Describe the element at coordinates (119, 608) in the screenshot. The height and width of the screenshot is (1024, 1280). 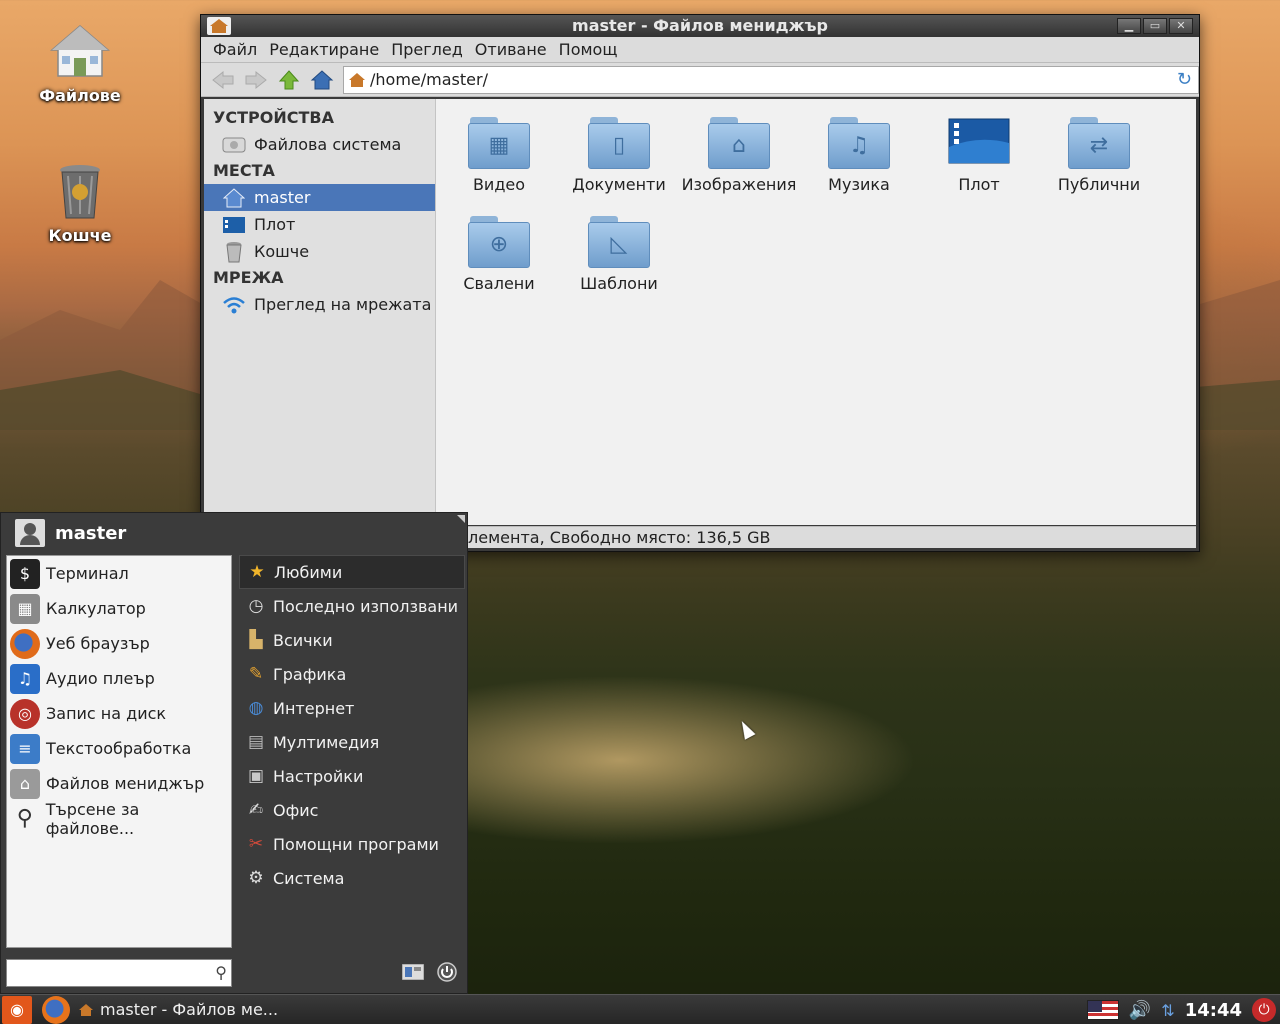
I see `app-calculator: ▦ Калкулатор` at that location.